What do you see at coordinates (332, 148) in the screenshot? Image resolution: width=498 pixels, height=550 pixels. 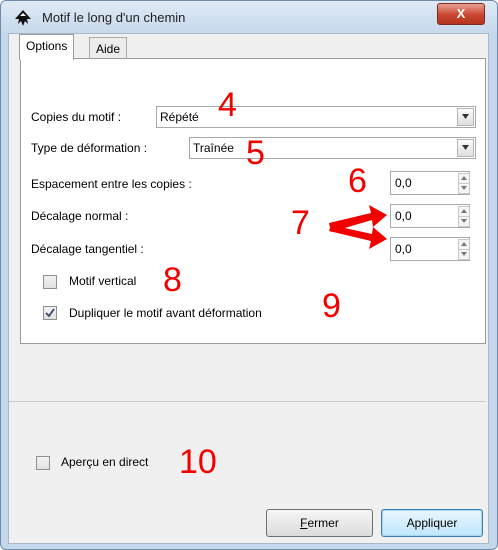 I see `deformation-select: Traînée` at bounding box center [332, 148].